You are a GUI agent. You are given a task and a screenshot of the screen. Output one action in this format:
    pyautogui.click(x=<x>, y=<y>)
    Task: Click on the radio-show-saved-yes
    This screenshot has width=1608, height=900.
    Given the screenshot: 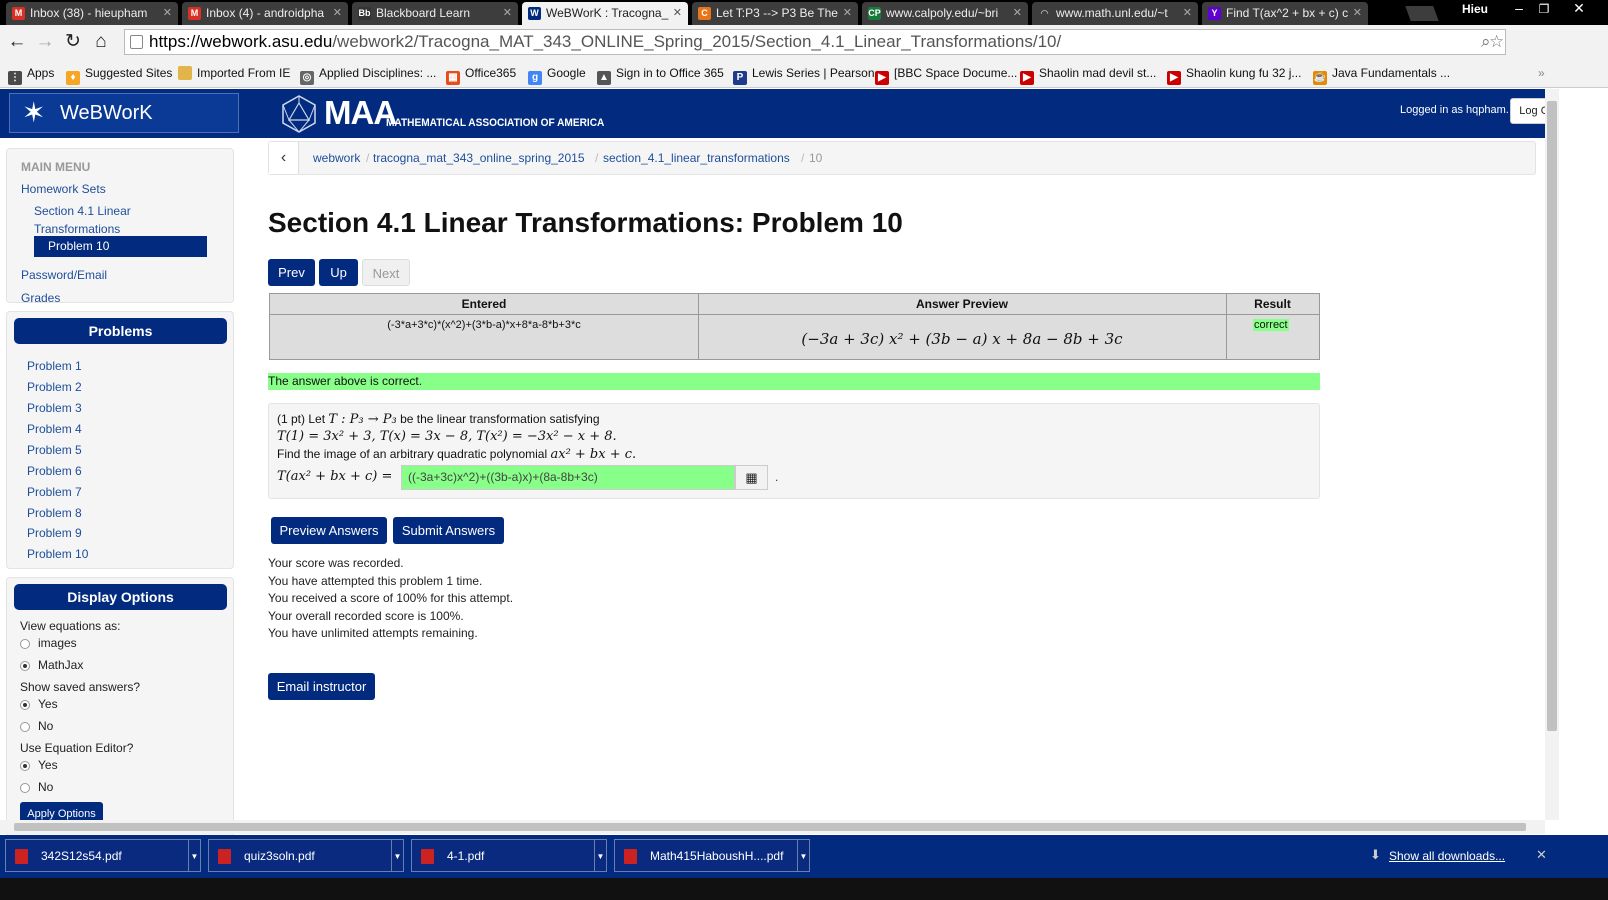 What is the action you would take?
    pyautogui.click(x=25, y=705)
    